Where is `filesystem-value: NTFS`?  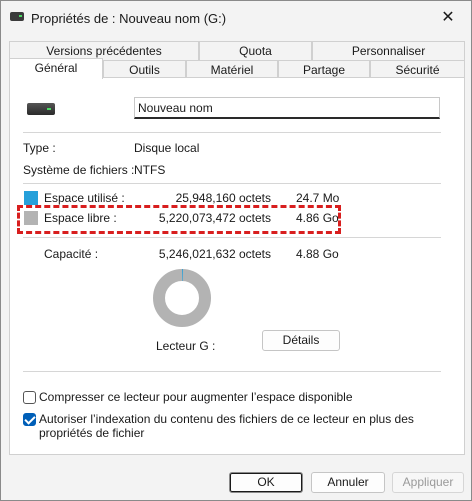
filesystem-value: NTFS is located at coordinates (150, 170).